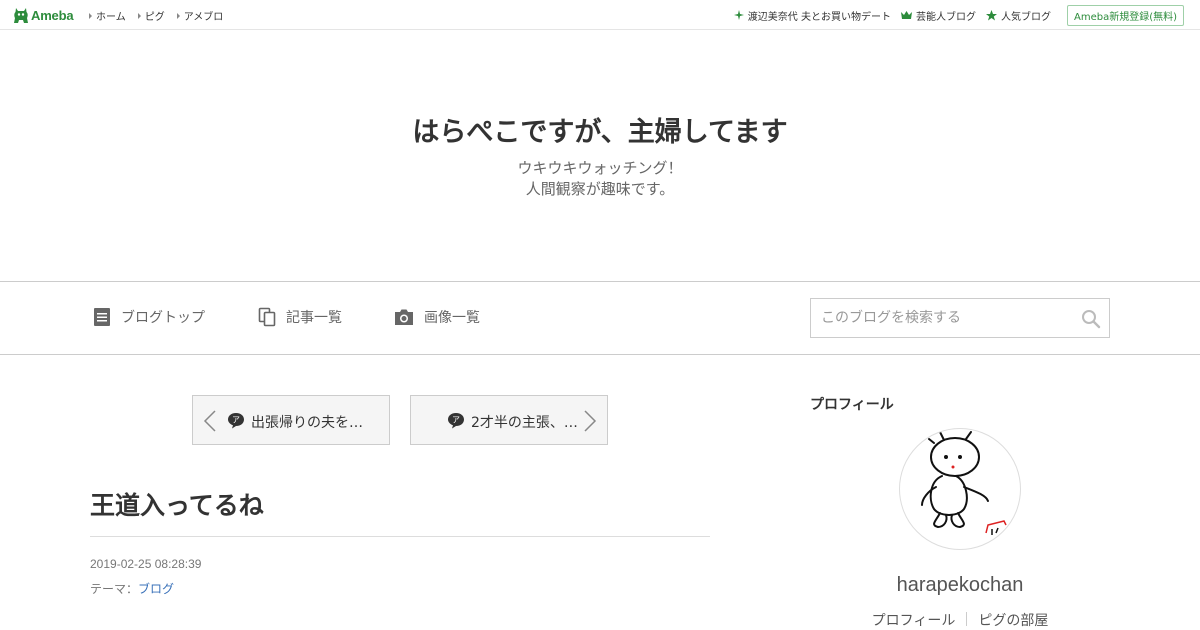 The height and width of the screenshot is (630, 1200). I want to click on chevron-right-icon, so click(590, 421).